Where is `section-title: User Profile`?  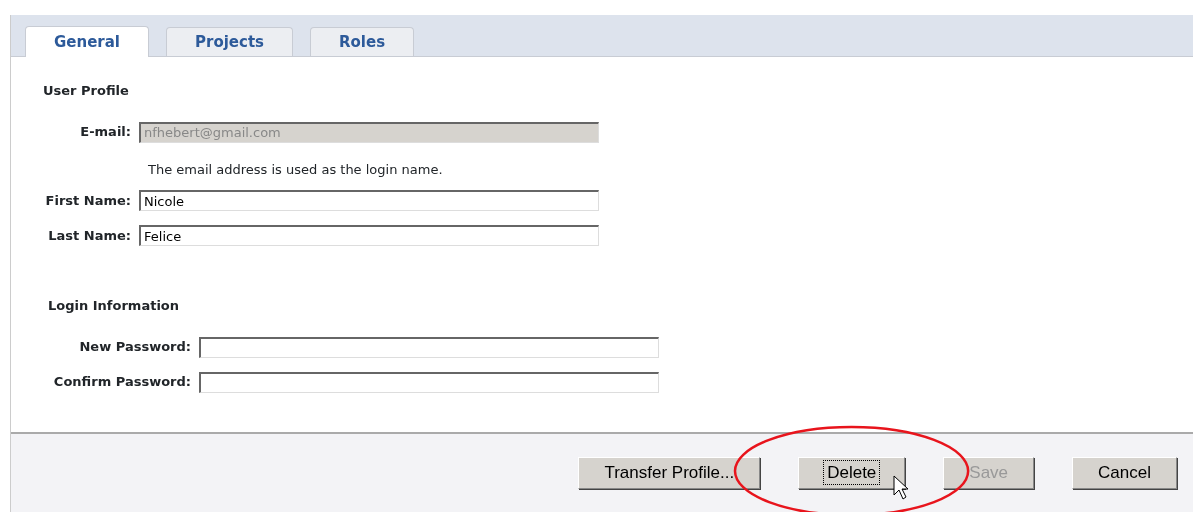
section-title: User Profile is located at coordinates (86, 91).